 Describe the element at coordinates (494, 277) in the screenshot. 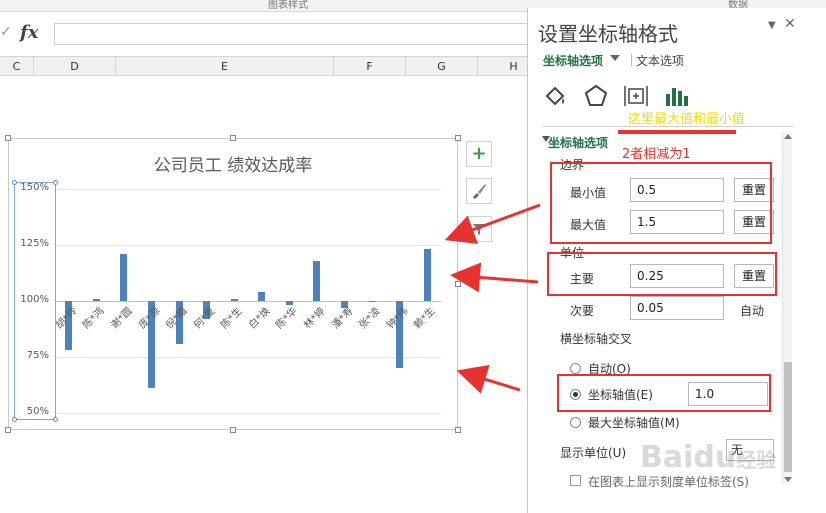

I see `arrow-to-major` at that location.